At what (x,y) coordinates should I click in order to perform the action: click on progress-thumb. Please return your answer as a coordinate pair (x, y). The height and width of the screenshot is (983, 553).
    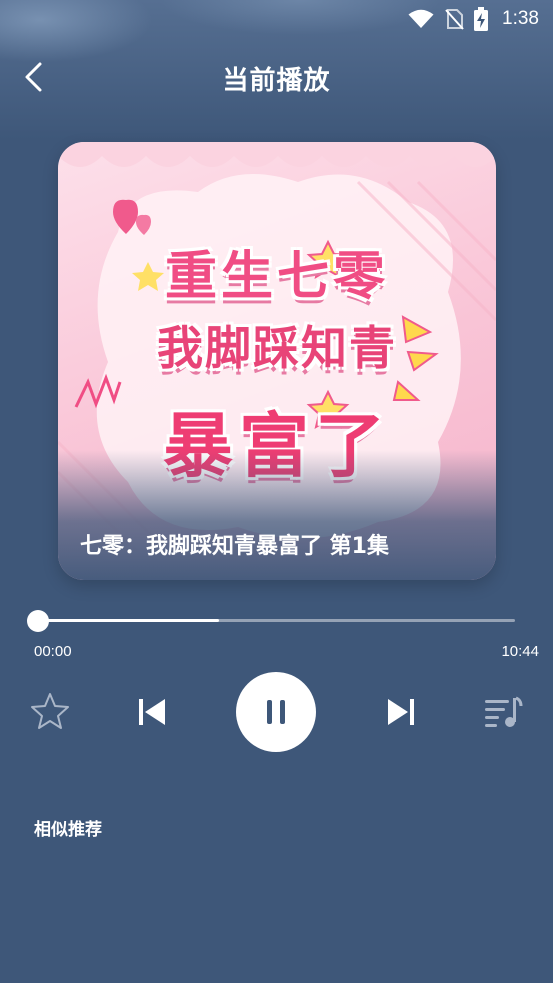
    Looking at the image, I should click on (38, 621).